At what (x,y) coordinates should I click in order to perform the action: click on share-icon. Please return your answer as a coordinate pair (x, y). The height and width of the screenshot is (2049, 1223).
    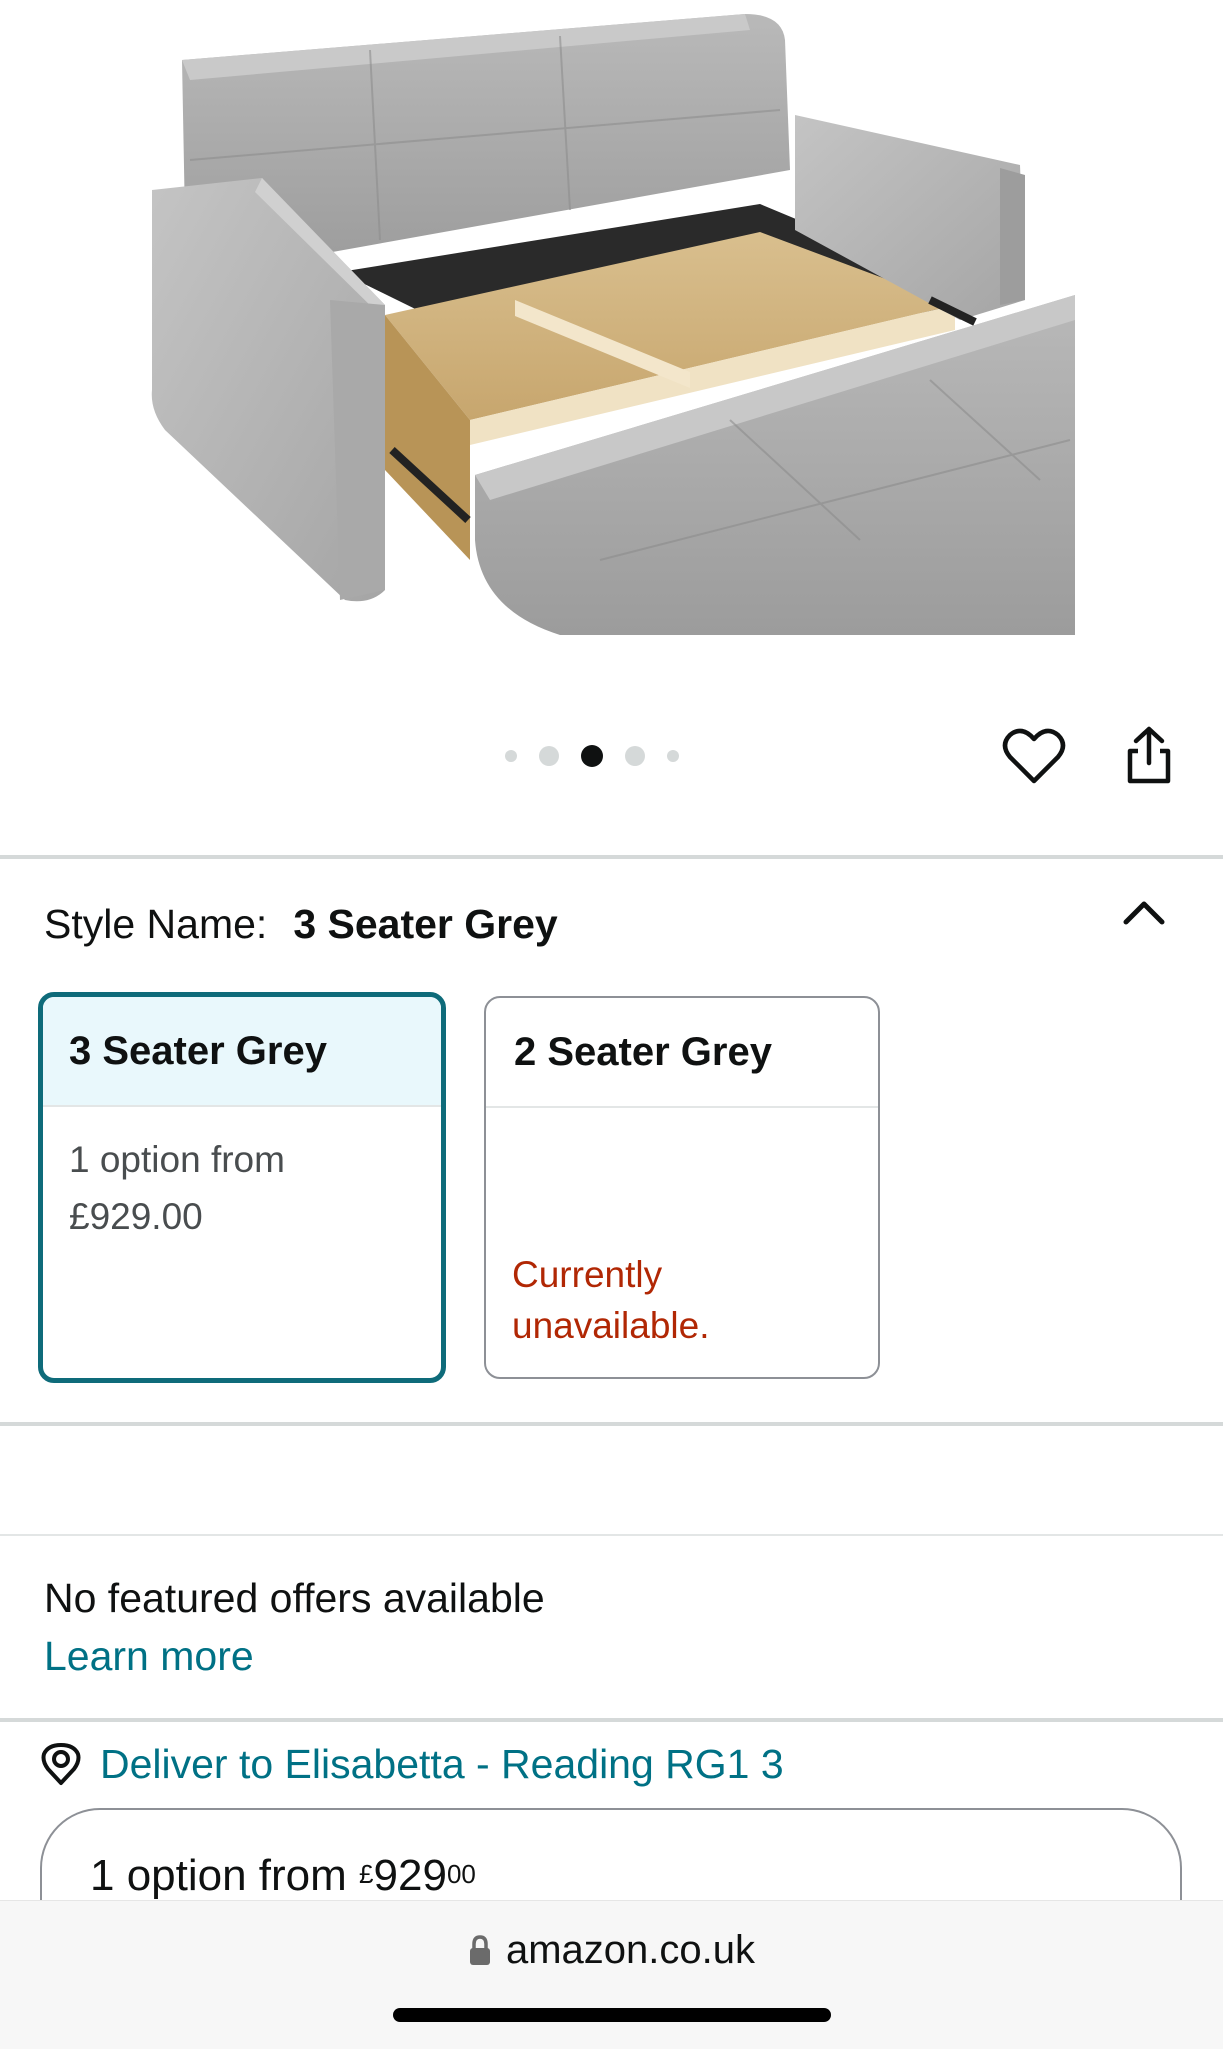
    Looking at the image, I should click on (1149, 755).